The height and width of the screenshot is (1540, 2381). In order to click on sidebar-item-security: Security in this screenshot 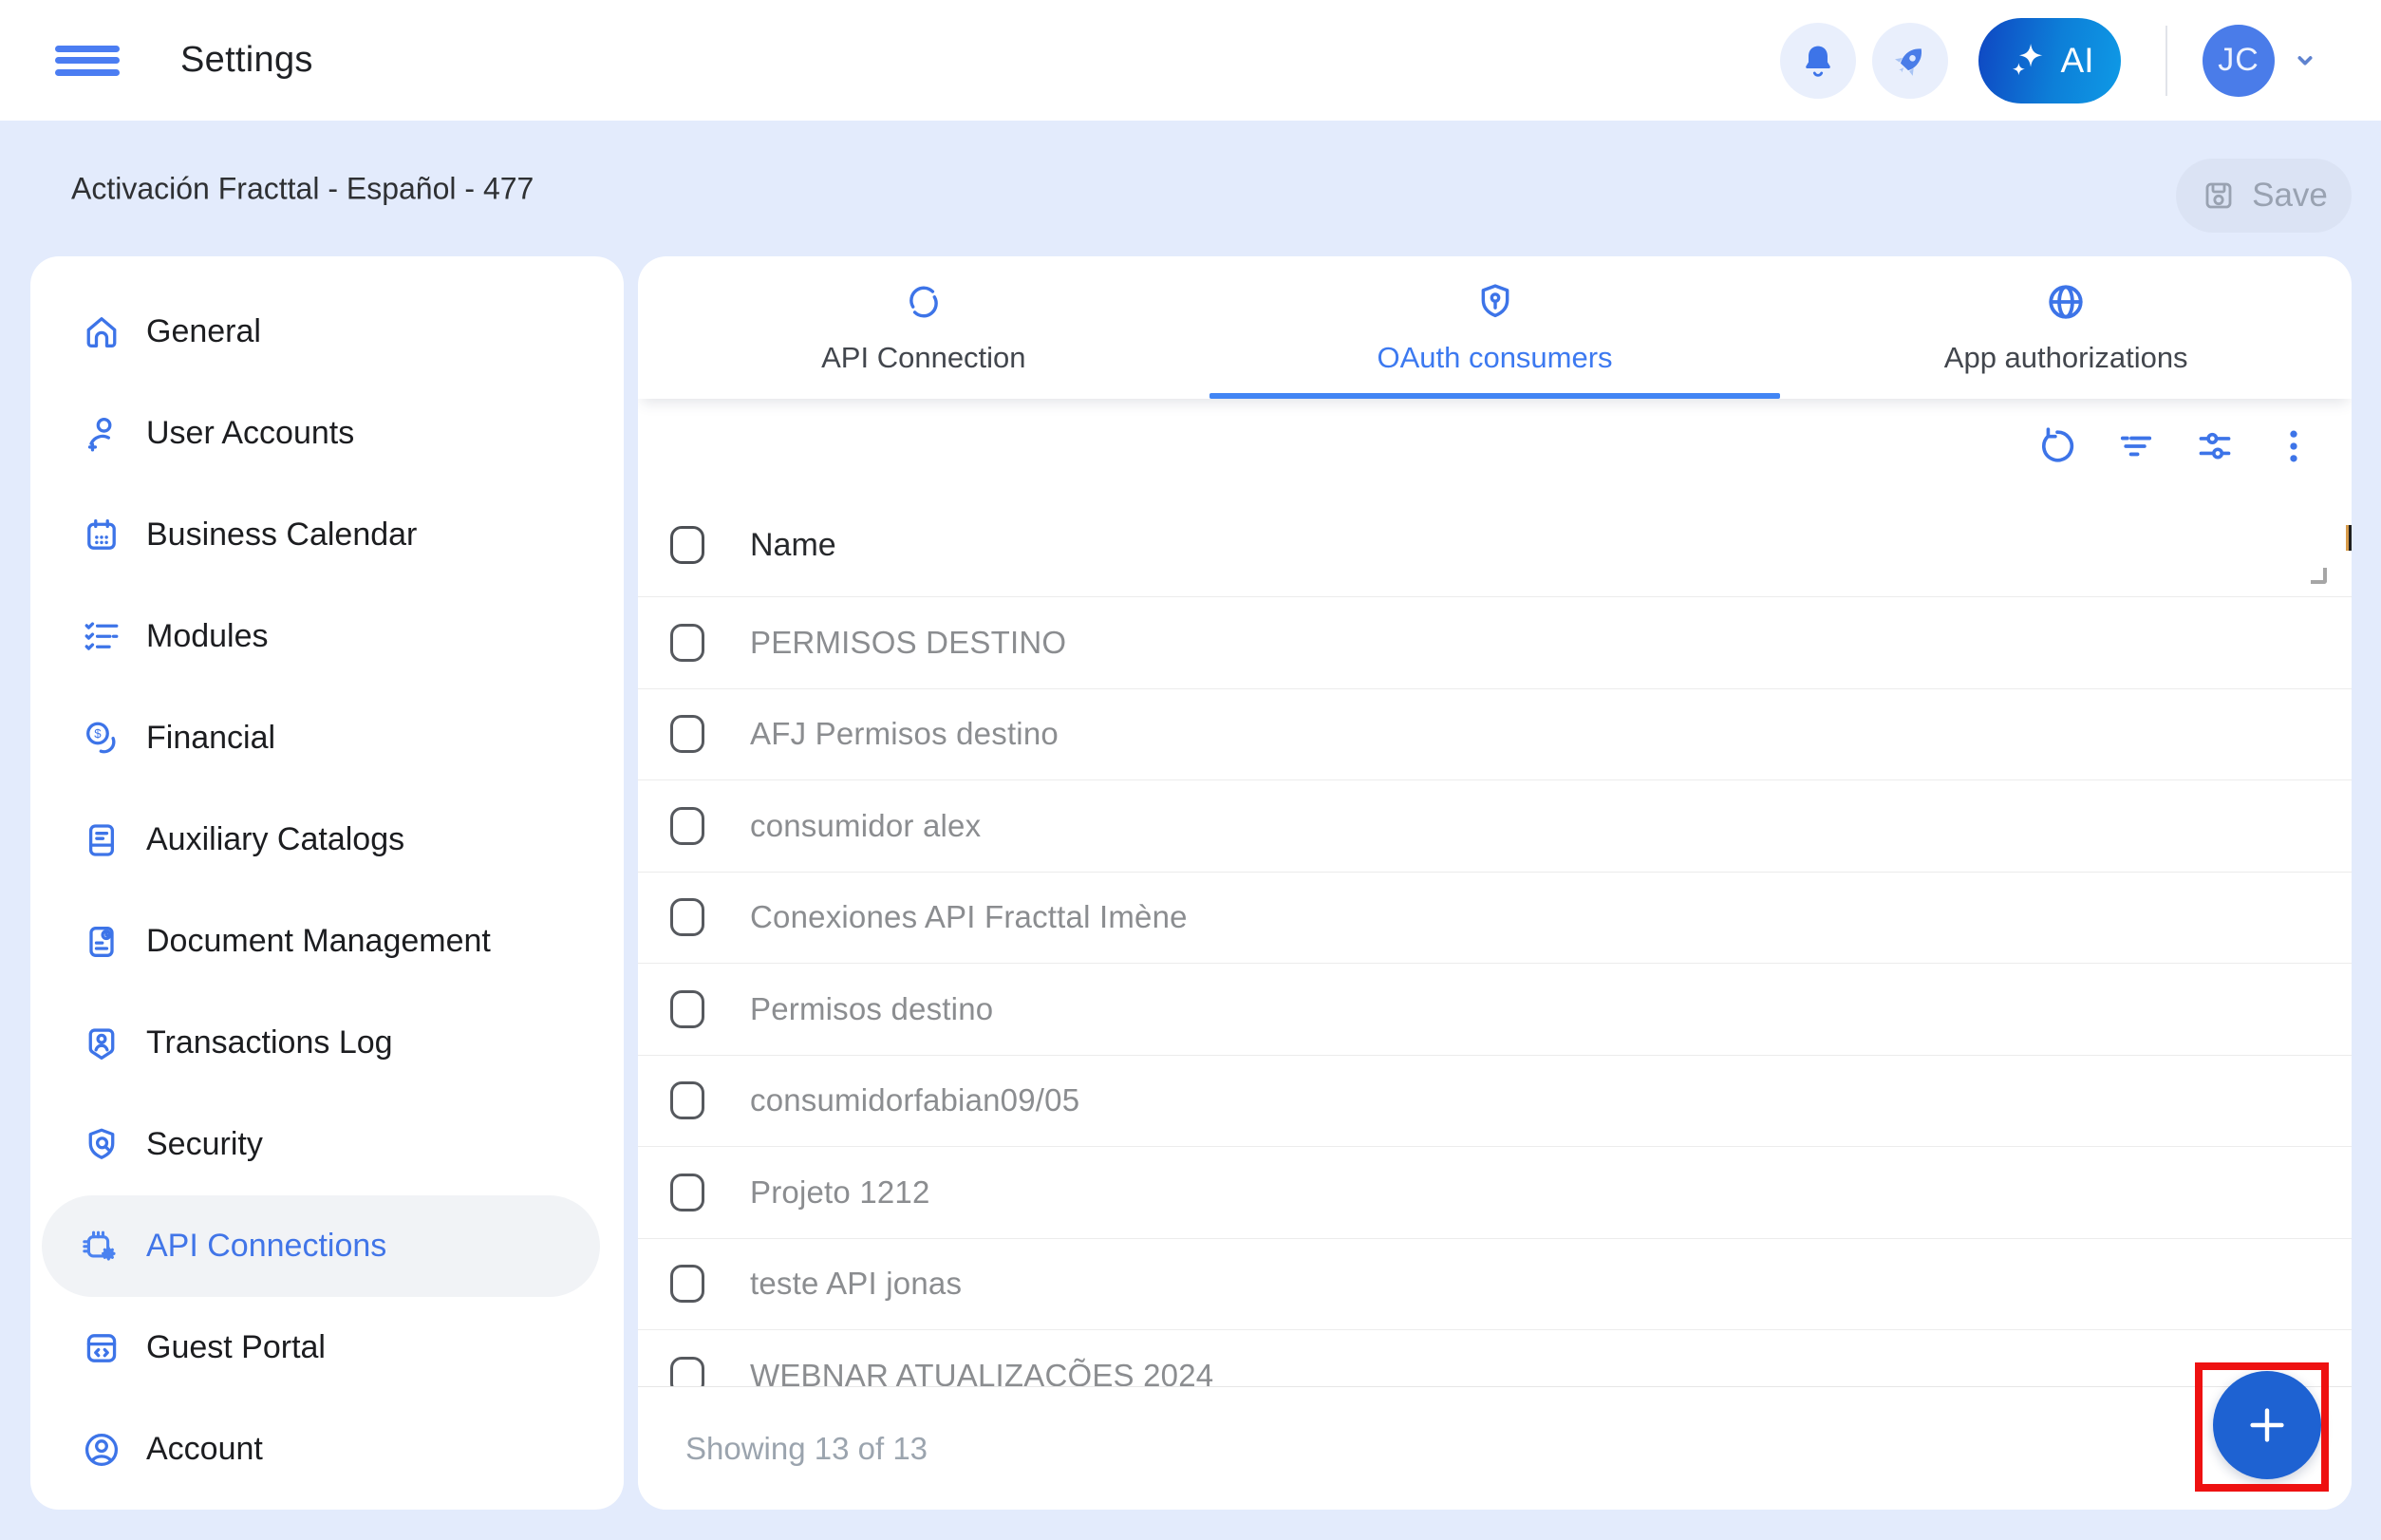, I will do `click(321, 1144)`.